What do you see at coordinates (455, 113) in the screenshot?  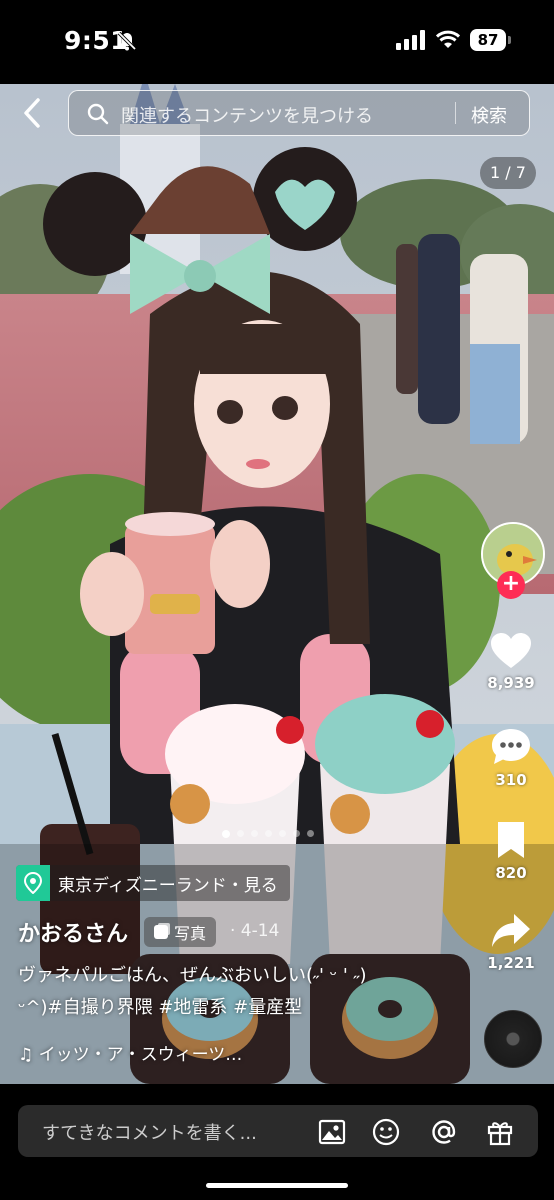 I see `search-divider` at bounding box center [455, 113].